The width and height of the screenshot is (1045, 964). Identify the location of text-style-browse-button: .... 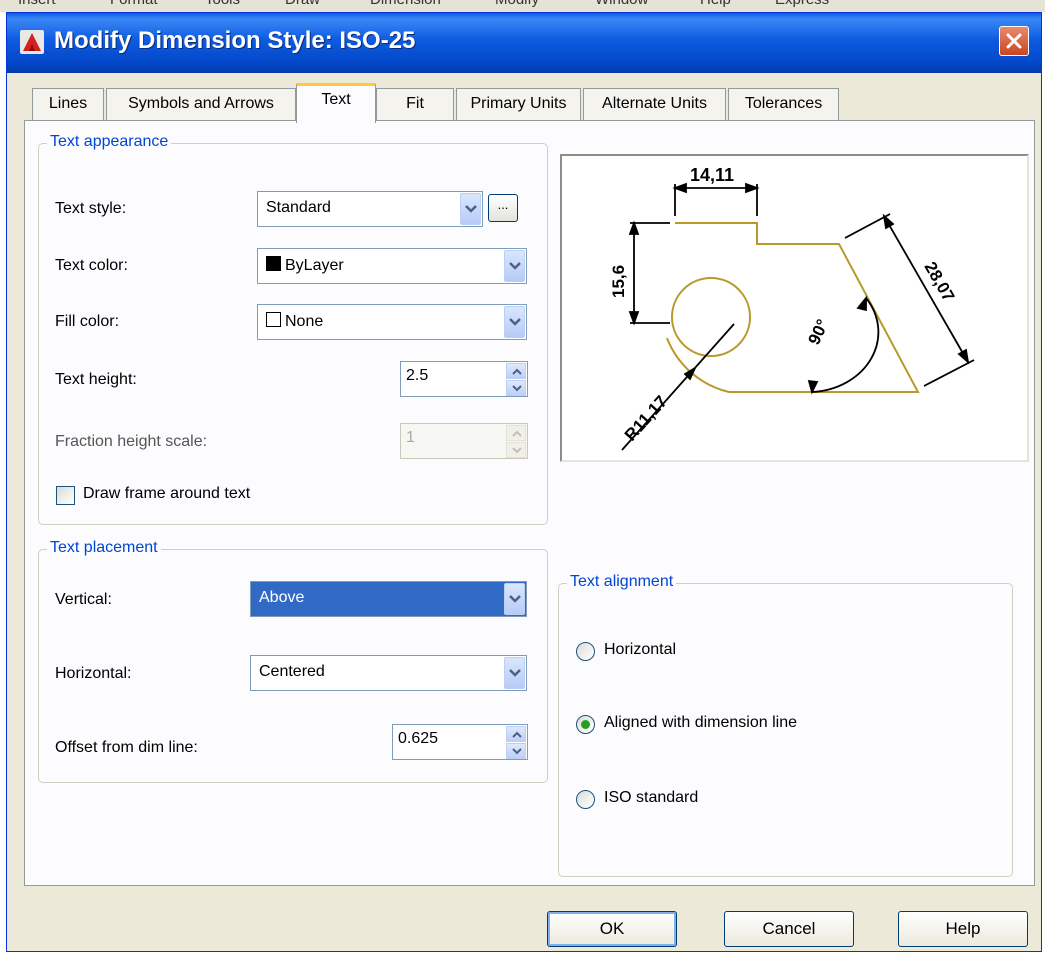
(503, 208).